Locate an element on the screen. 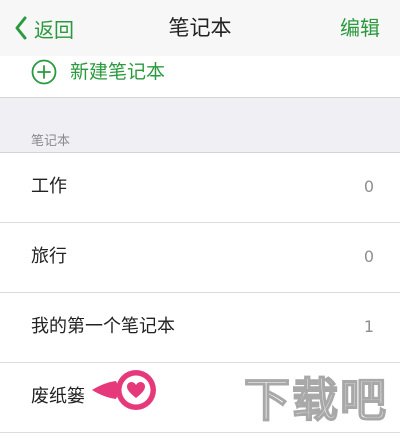  notebook-name: 旅行 is located at coordinates (49, 256).